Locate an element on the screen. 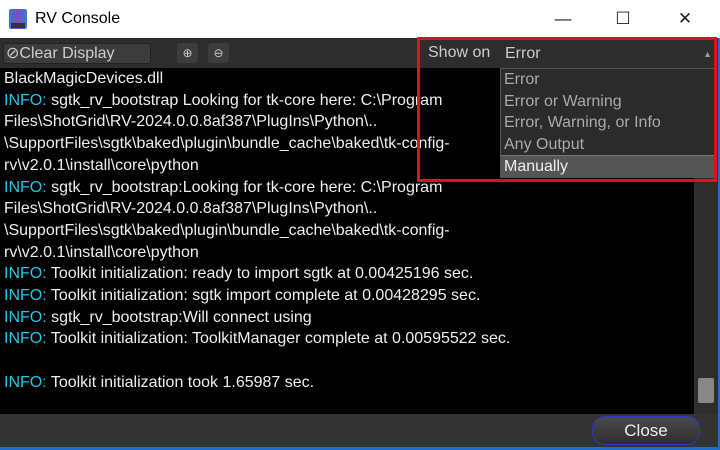  toolbar: ⊘Clear Display ⊕ ⊖ Show on Error▲▼ is located at coordinates (359, 61).